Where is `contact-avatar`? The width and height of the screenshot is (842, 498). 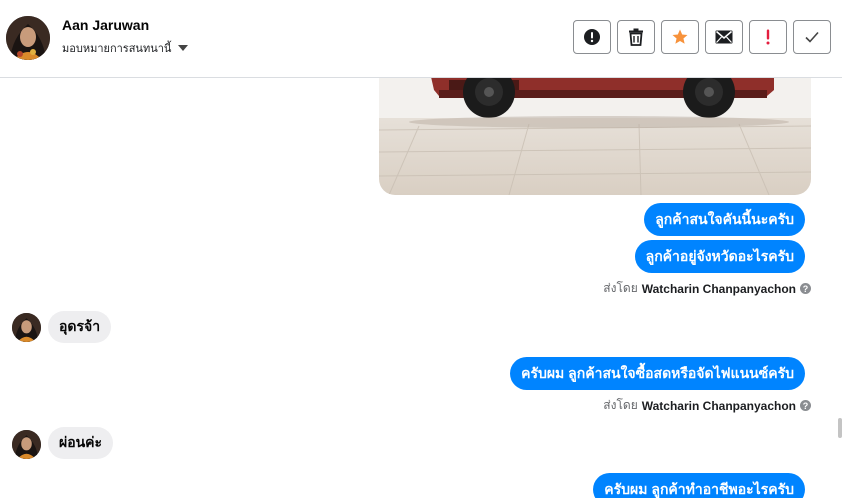 contact-avatar is located at coordinates (28, 38).